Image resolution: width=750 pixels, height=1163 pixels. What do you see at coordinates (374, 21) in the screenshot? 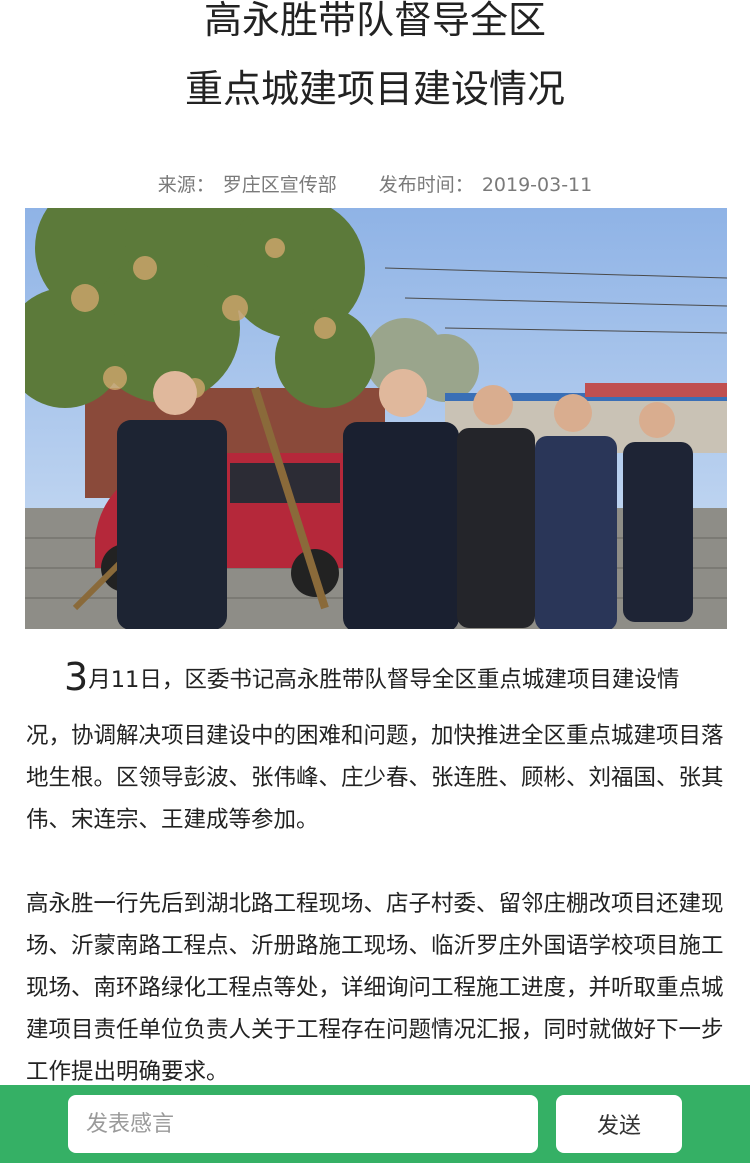
I see `title-line-1: 高永胜带队督导全区` at bounding box center [374, 21].